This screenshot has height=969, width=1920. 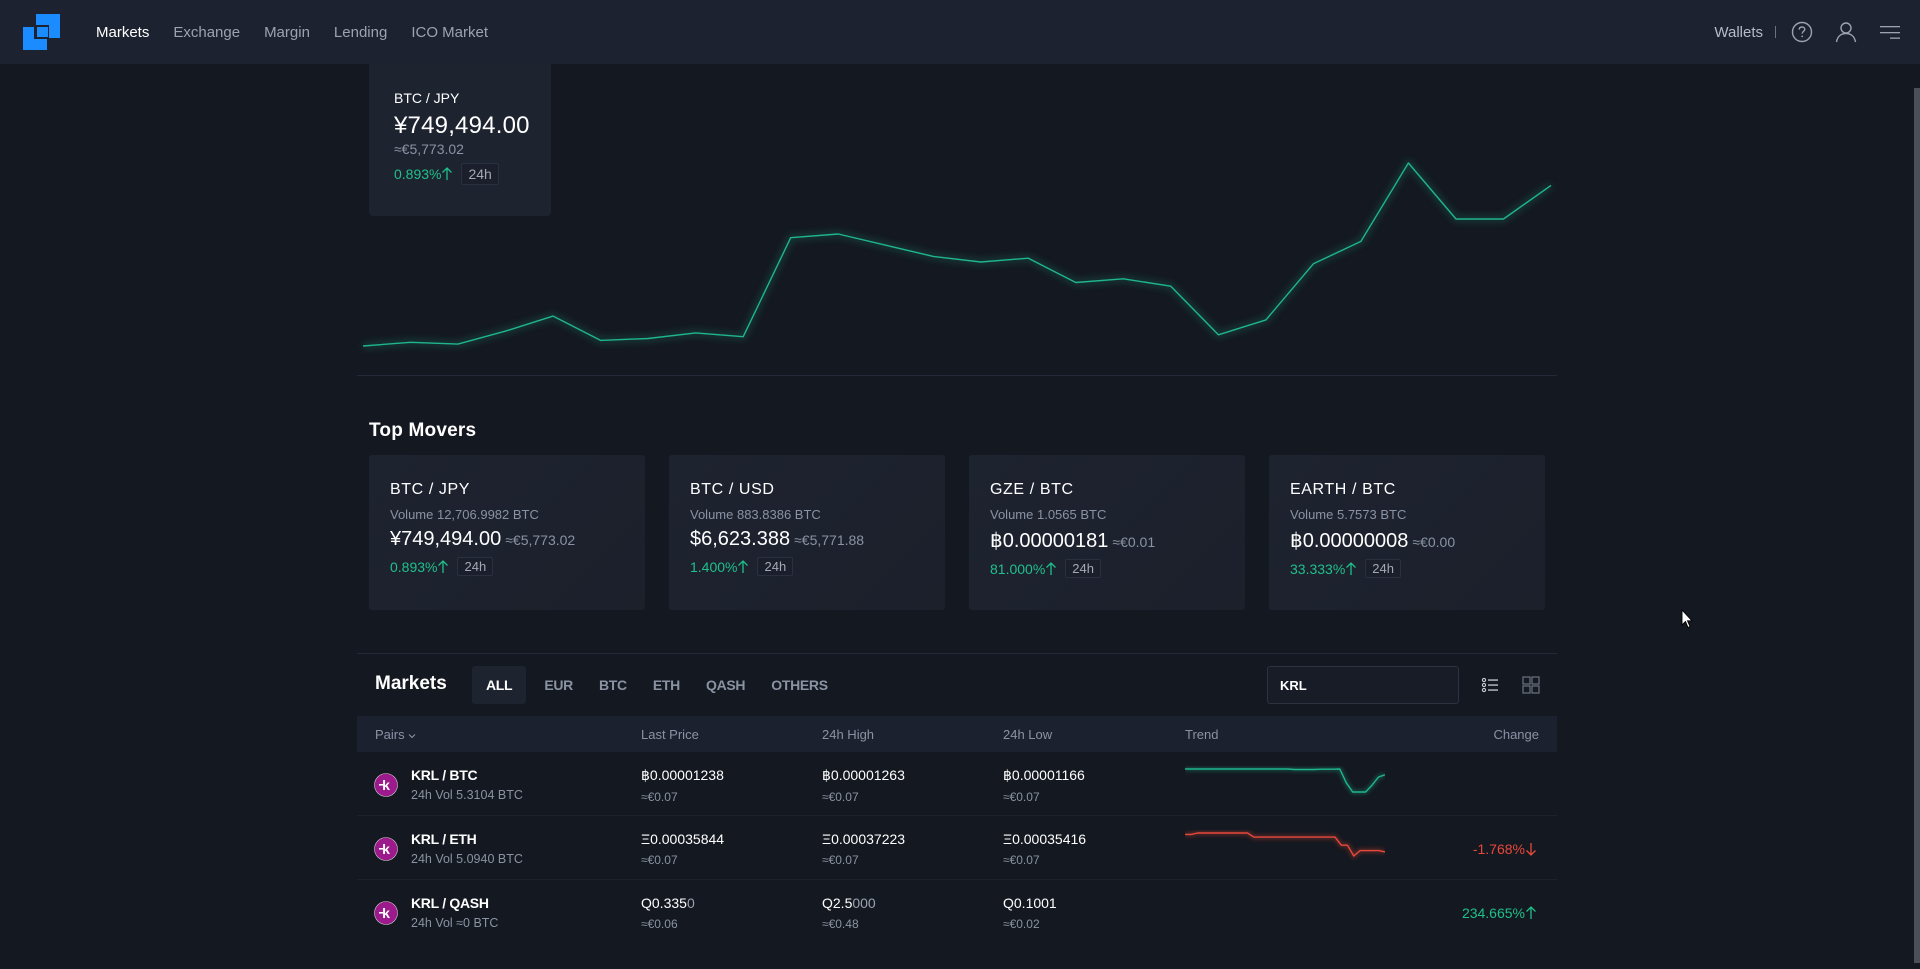 I want to click on high-eur: ≈€0.48, so click(x=840, y=924).